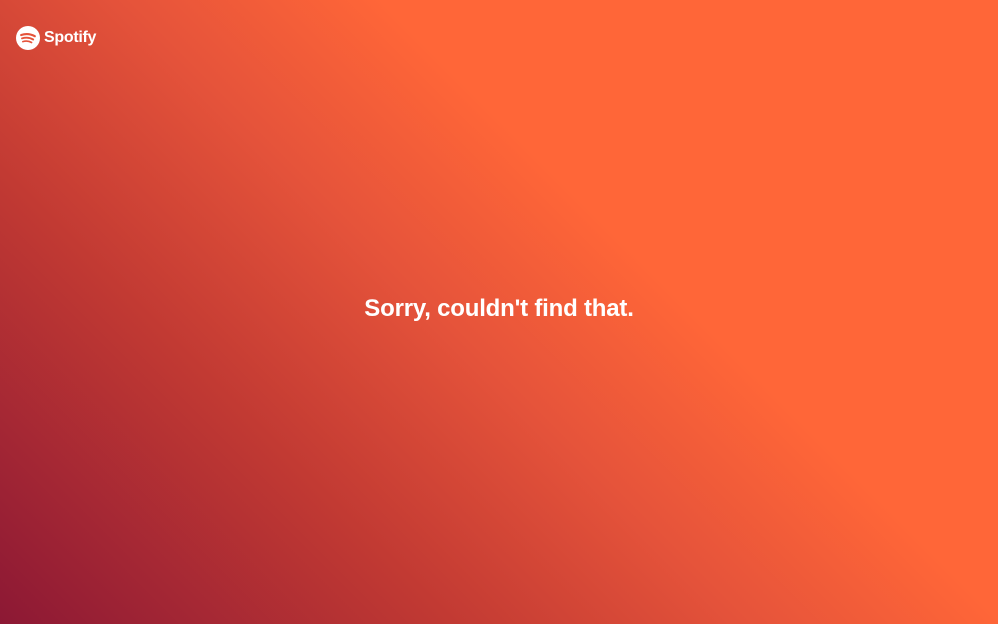 The width and height of the screenshot is (998, 624). Describe the element at coordinates (28, 38) in the screenshot. I see `spotify-logo-icon` at that location.